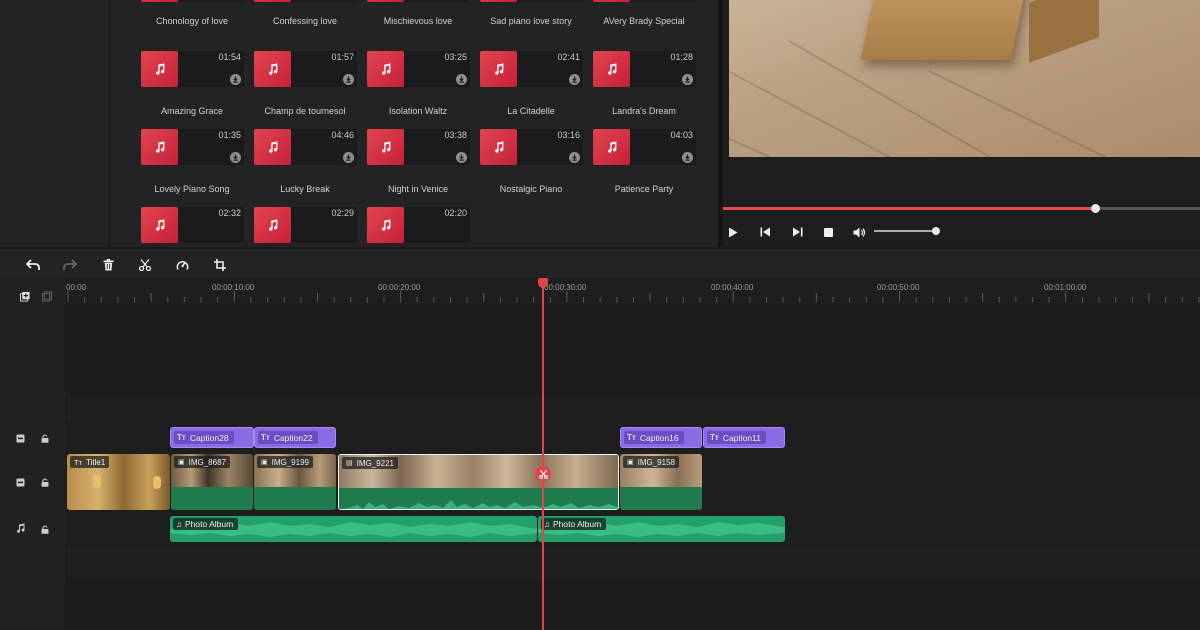  What do you see at coordinates (192, 90) in the screenshot?
I see `music-item: 01:54 Amazing Grace` at bounding box center [192, 90].